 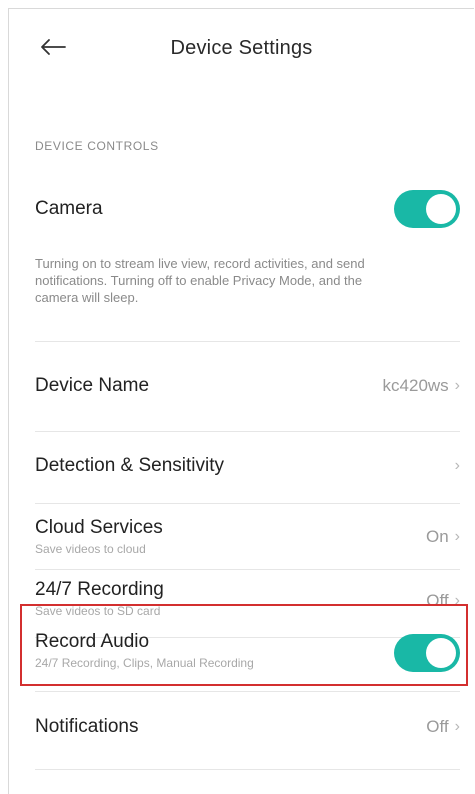 I want to click on header: Device Settings, so click(x=241, y=49).